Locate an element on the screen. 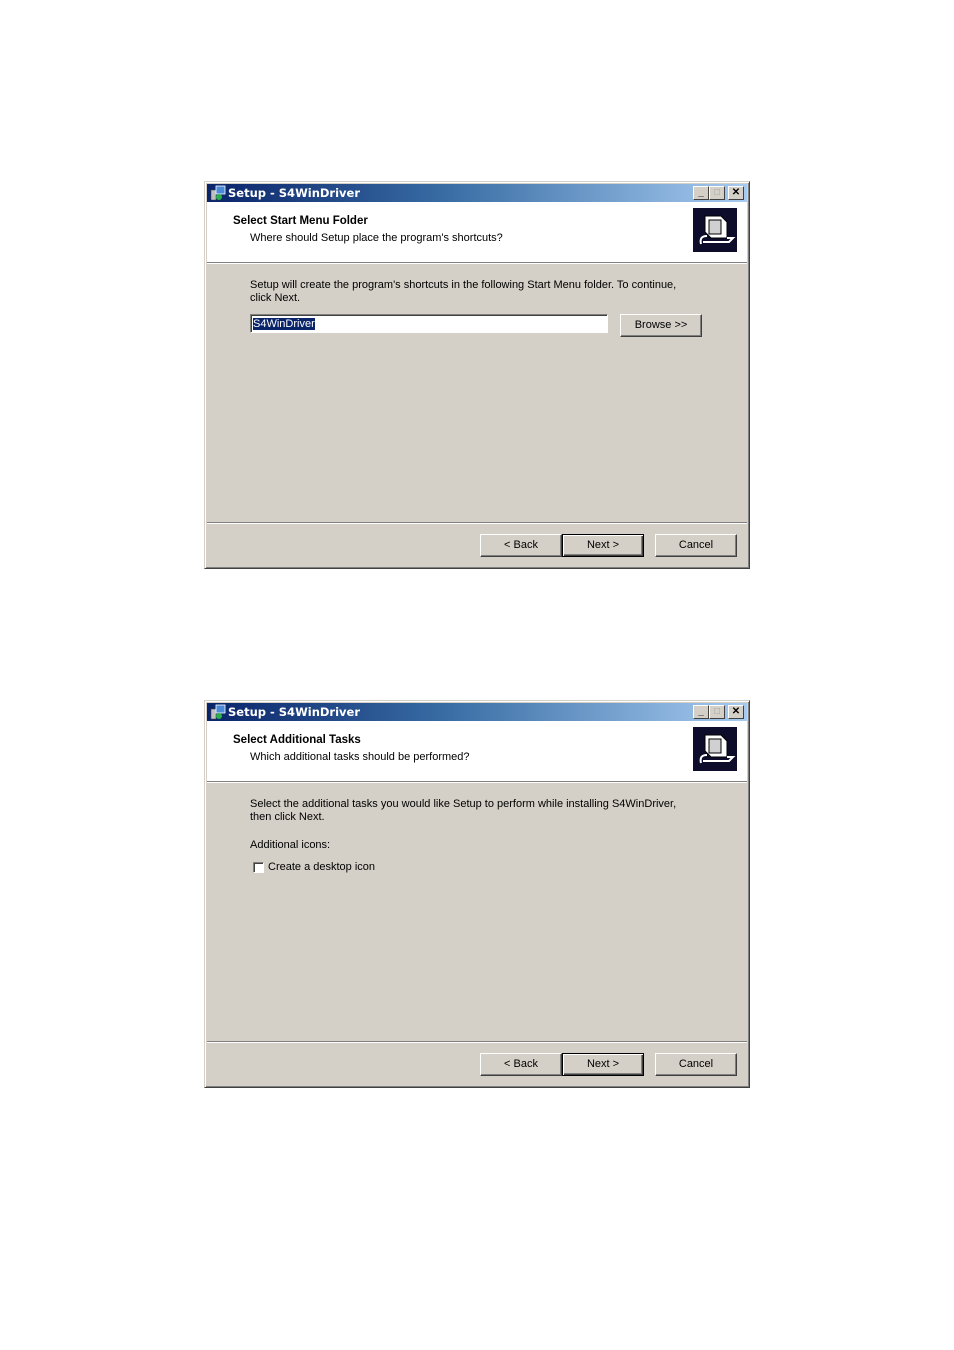 The height and width of the screenshot is (1350, 954). page-title: Select Start Menu Folder is located at coordinates (300, 221).